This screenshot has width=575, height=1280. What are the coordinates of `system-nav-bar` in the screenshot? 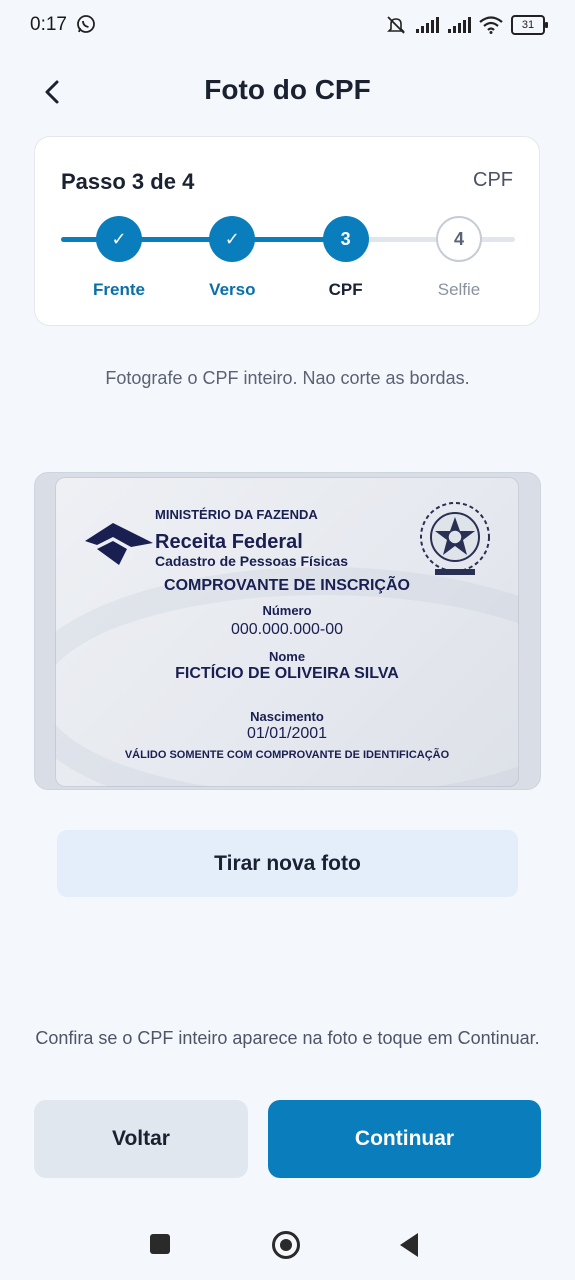 It's located at (287, 1245).